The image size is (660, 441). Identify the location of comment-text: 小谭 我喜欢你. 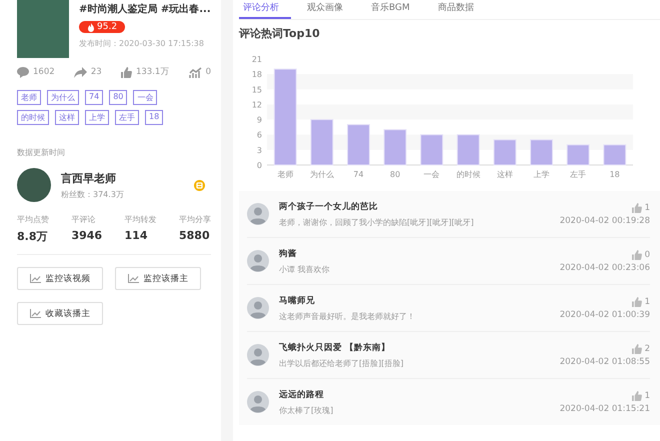
(305, 269).